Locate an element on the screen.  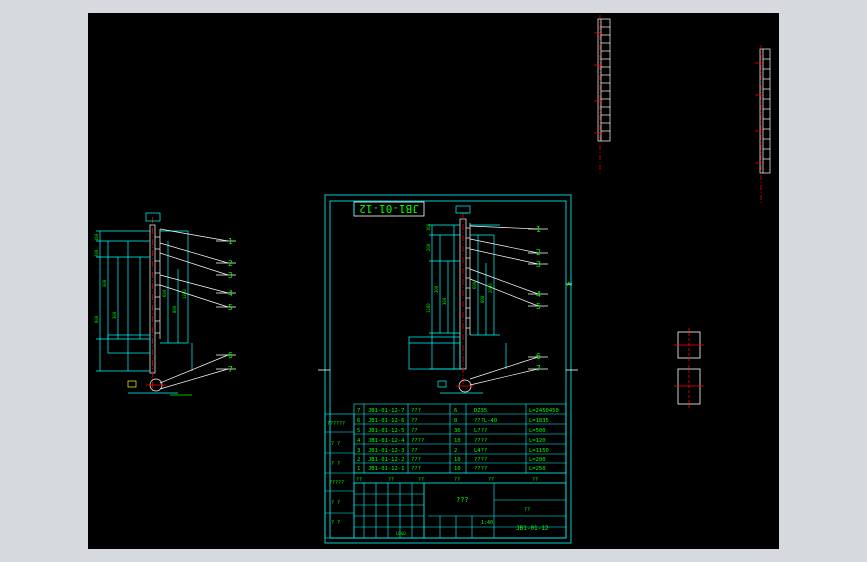
main-dim: 600 is located at coordinates (474, 285).